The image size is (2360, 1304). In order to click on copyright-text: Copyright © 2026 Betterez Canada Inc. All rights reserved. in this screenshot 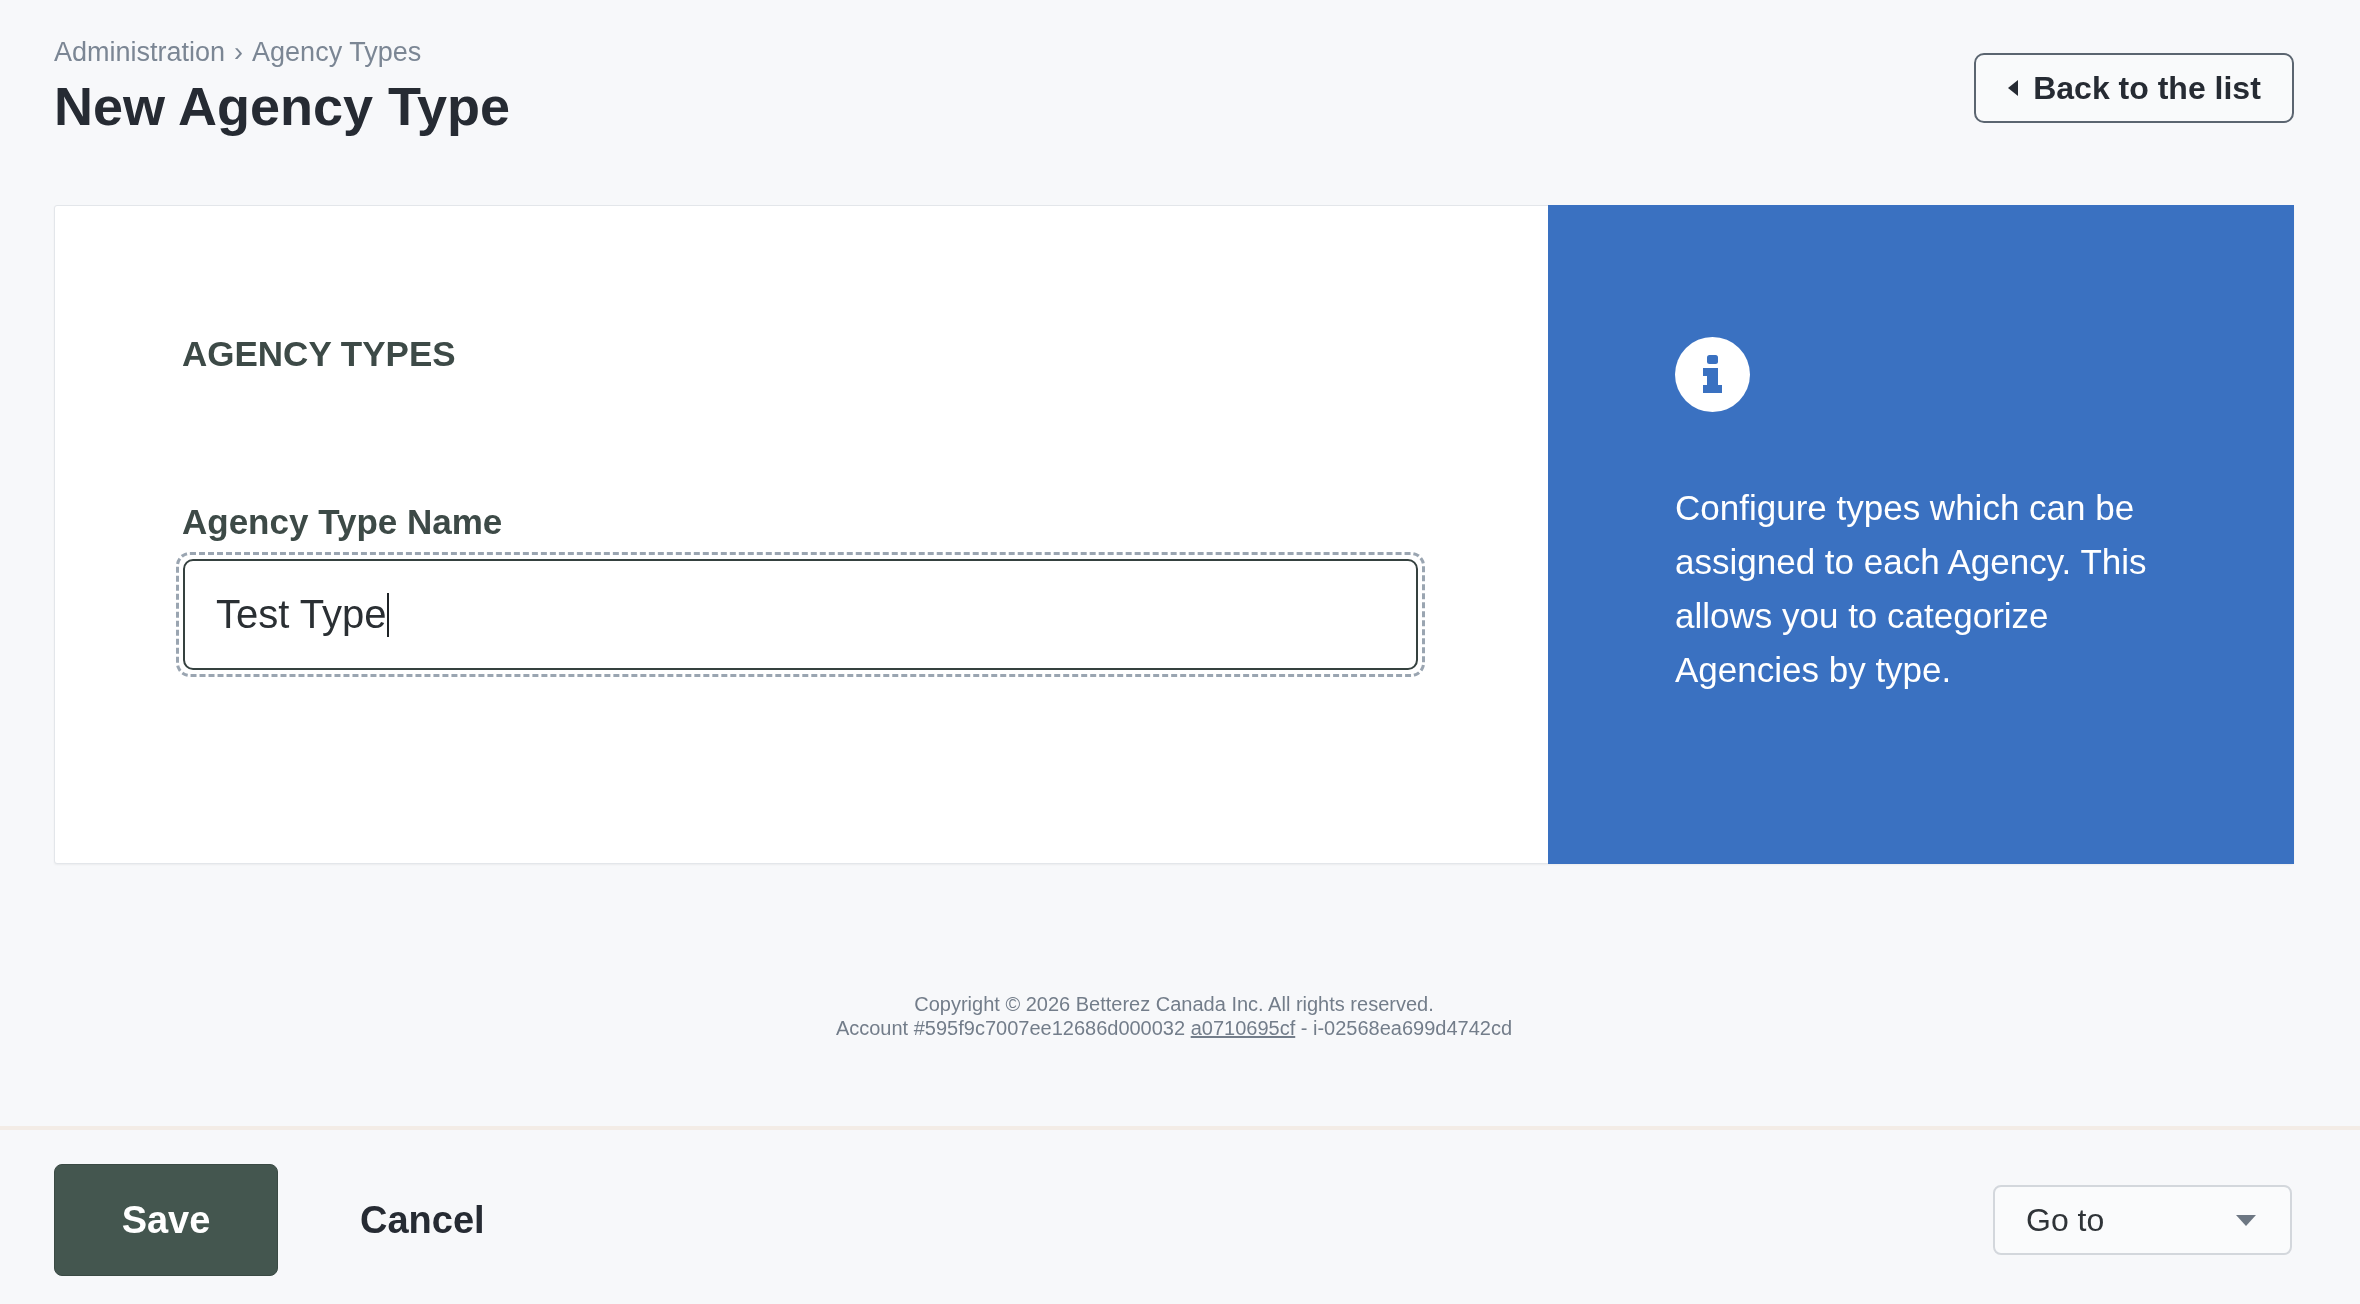, I will do `click(1174, 1004)`.